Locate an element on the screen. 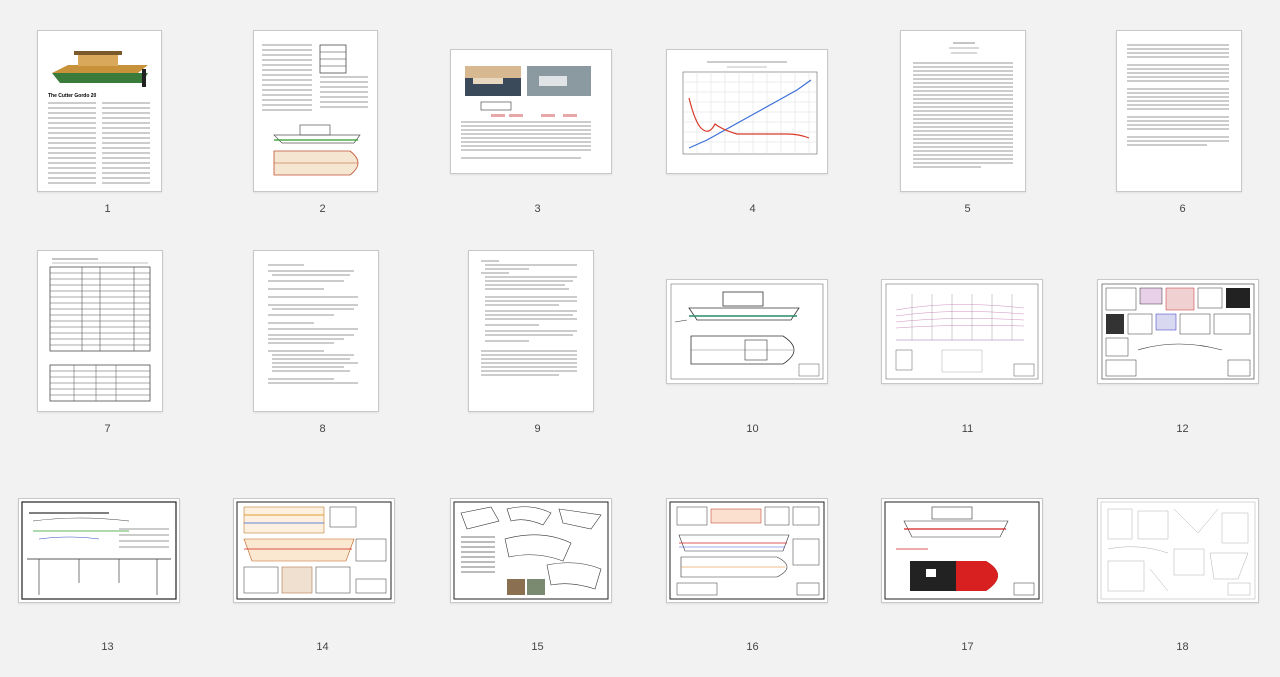 This screenshot has height=677, width=1280. page-number-label: 15 is located at coordinates (537, 647).